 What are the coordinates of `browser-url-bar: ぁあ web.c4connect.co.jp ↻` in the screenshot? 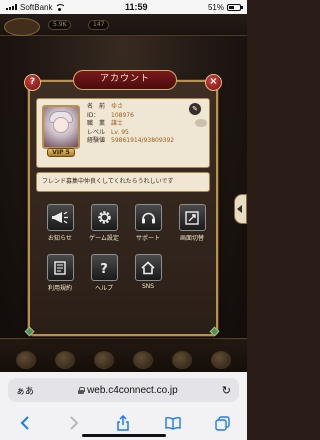 It's located at (123, 391).